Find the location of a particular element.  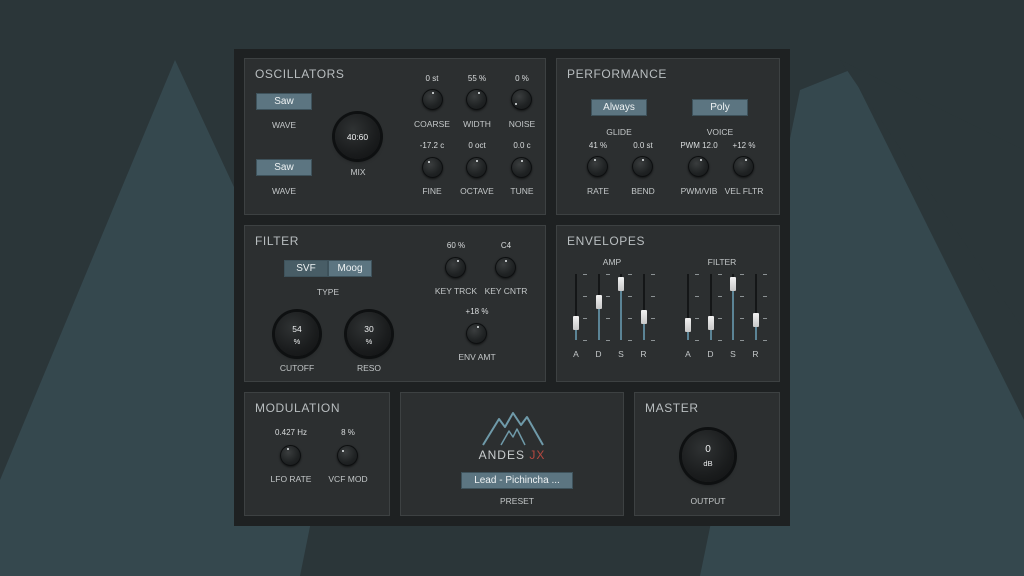

brand-logo: ANDES JX is located at coordinates (512, 455).